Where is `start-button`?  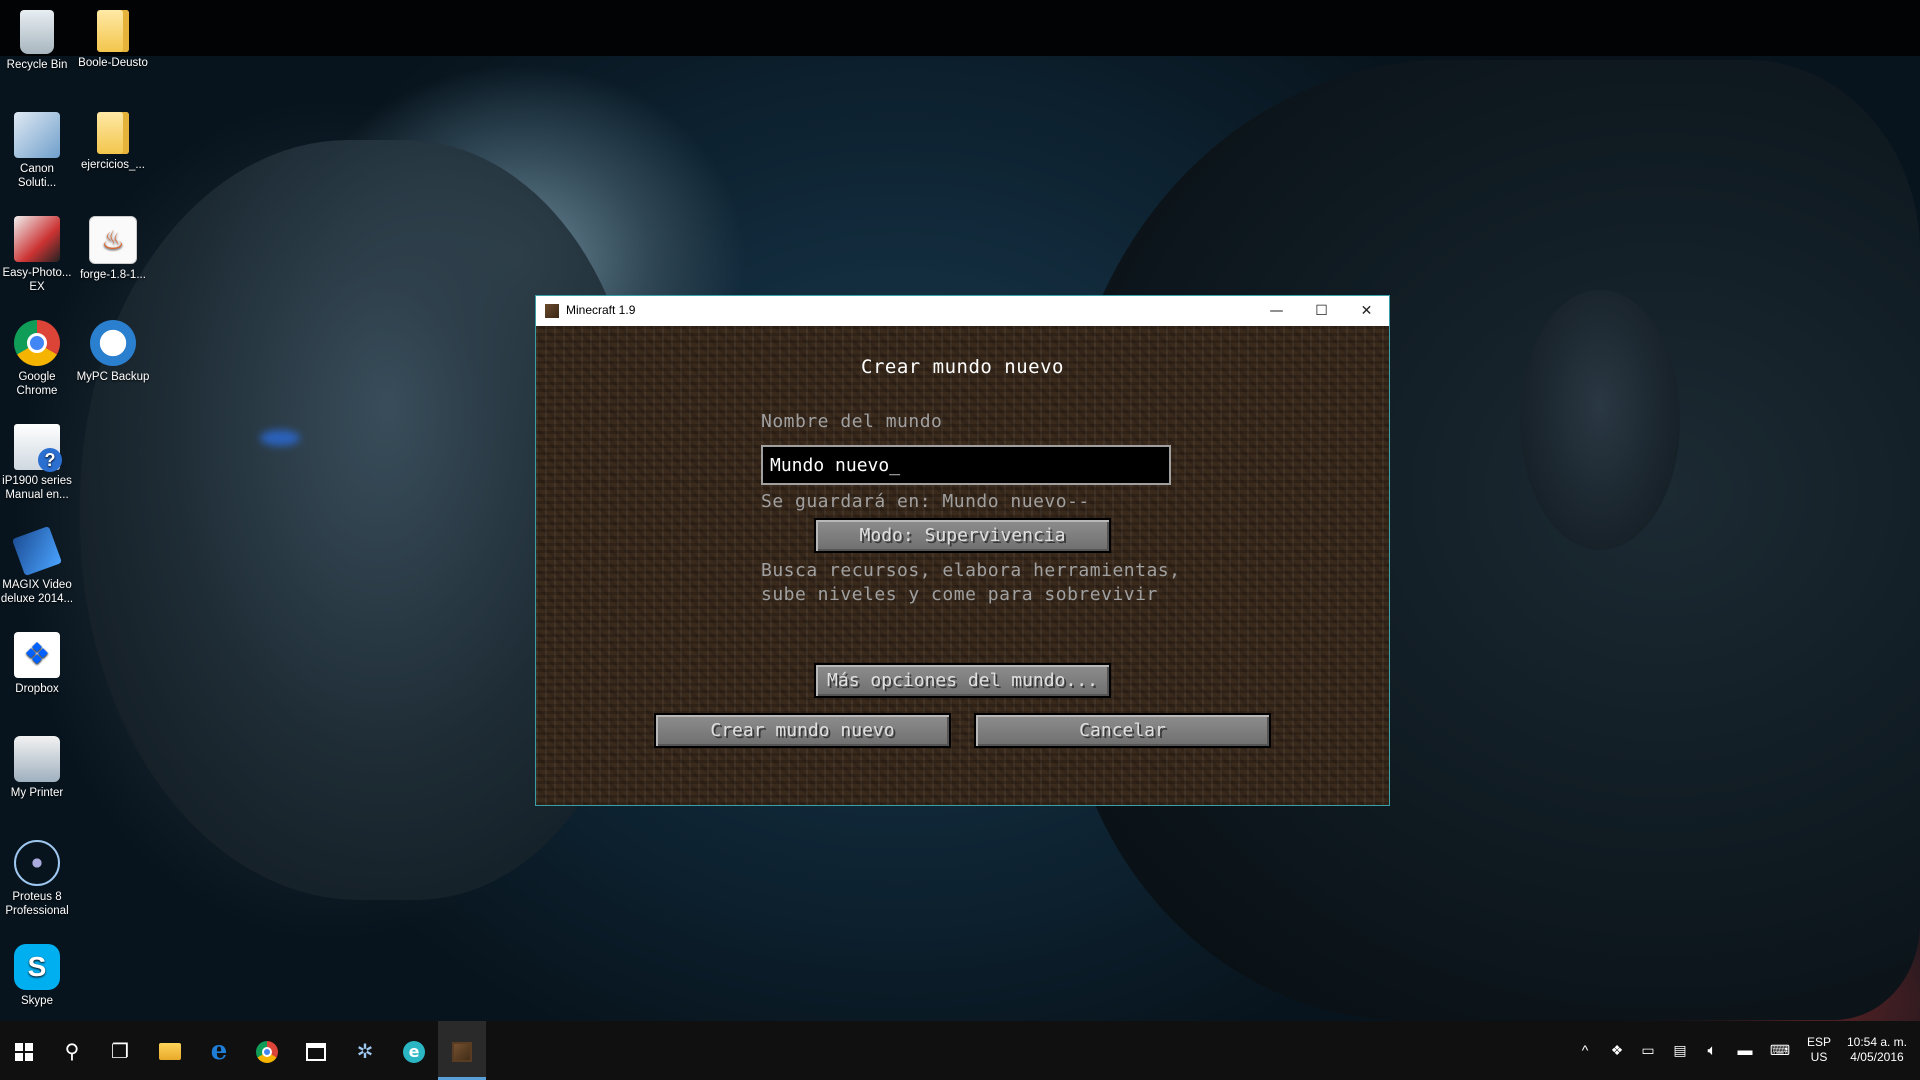
start-button is located at coordinates (24, 1050).